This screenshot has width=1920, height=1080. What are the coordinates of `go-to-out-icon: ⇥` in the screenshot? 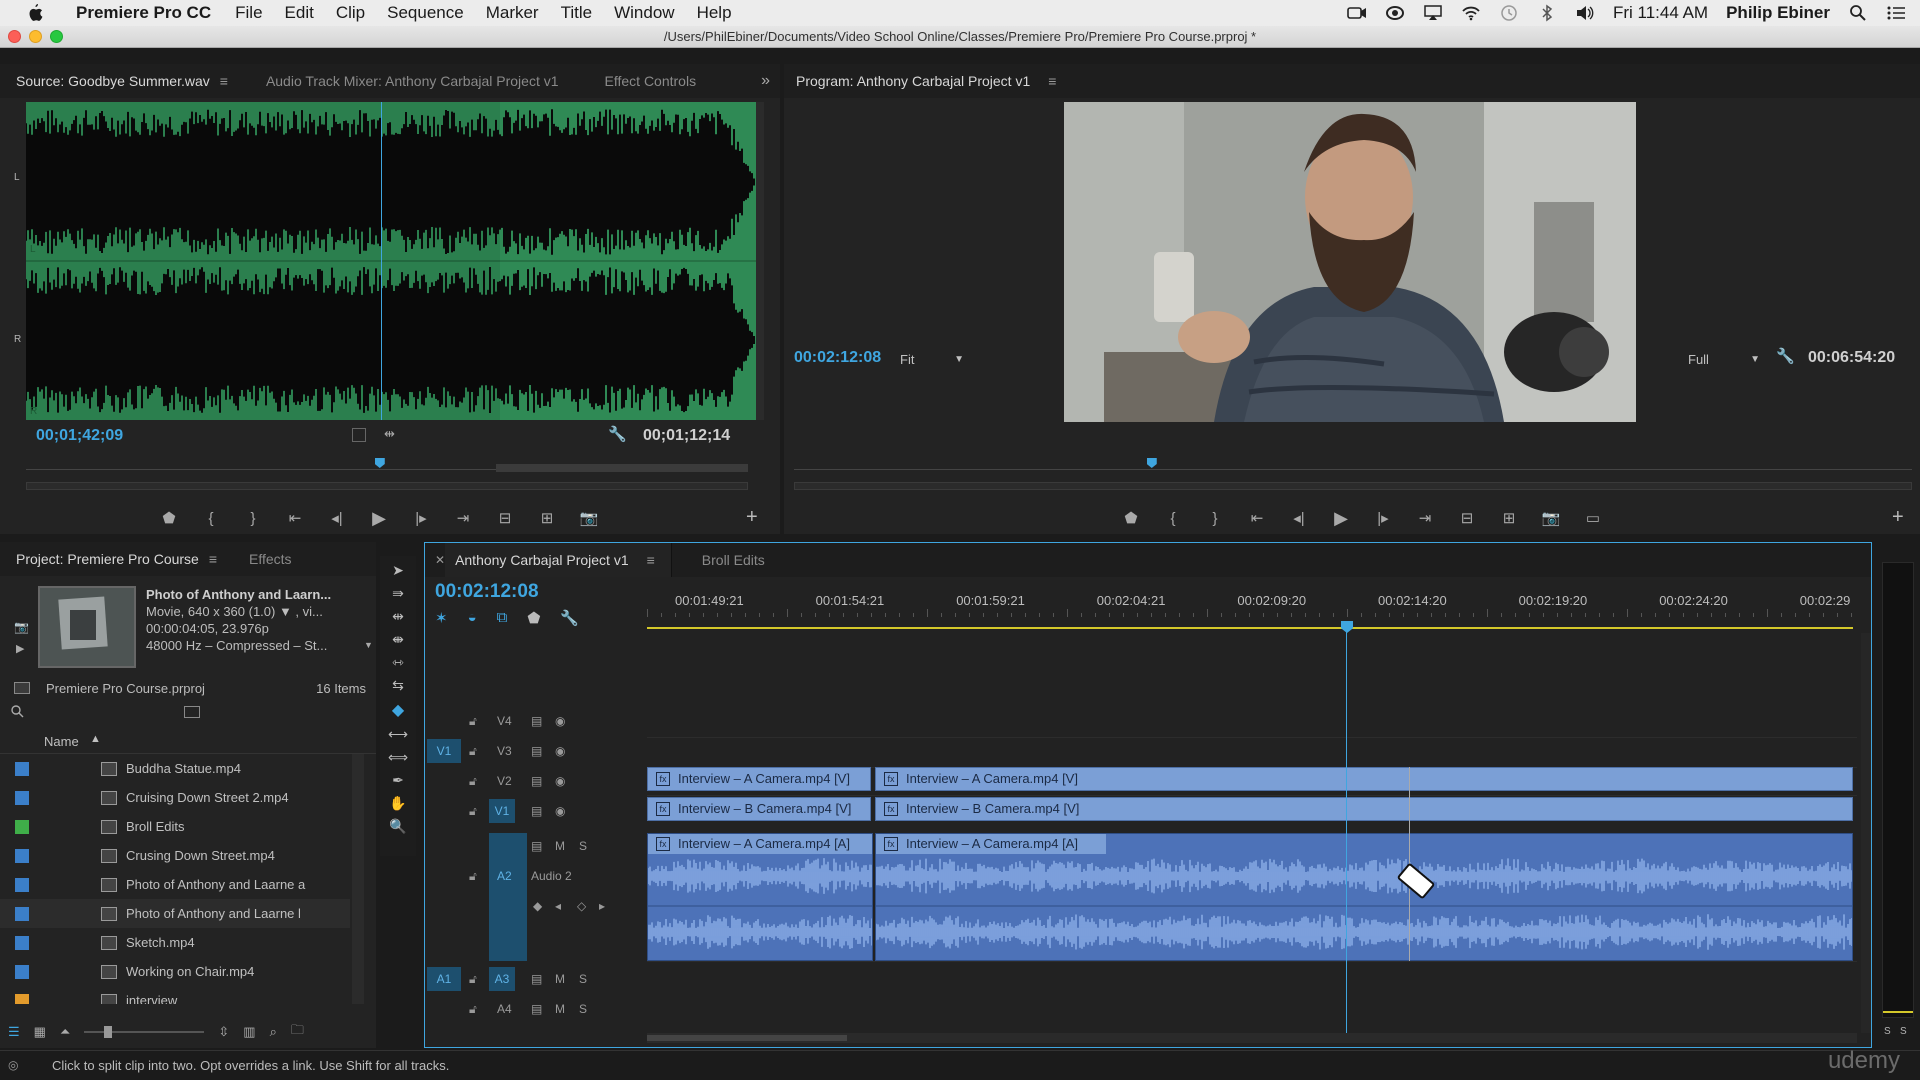 It's located at (463, 518).